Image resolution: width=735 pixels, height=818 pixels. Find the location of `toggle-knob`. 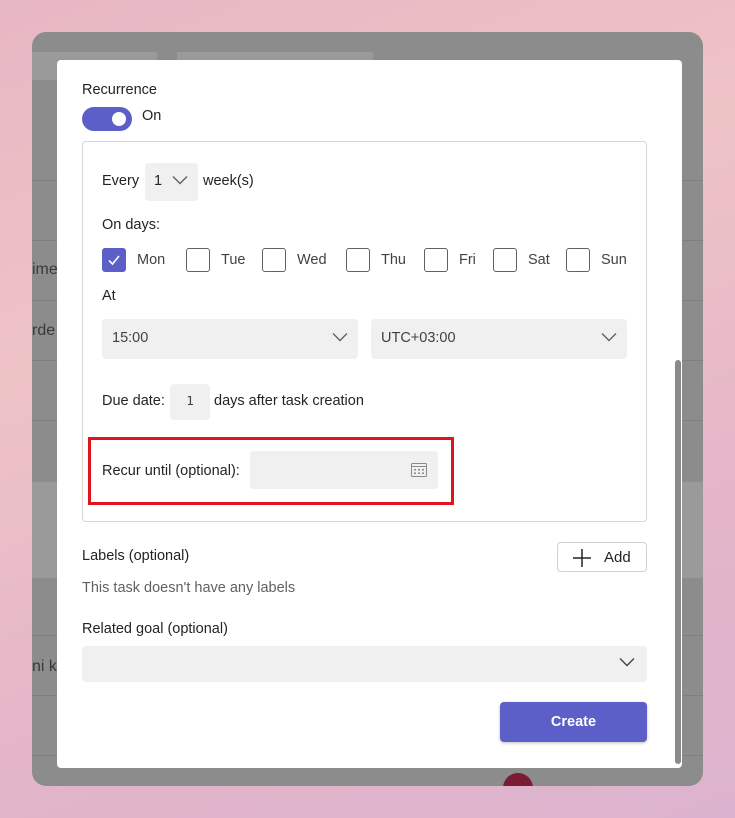

toggle-knob is located at coordinates (119, 119).